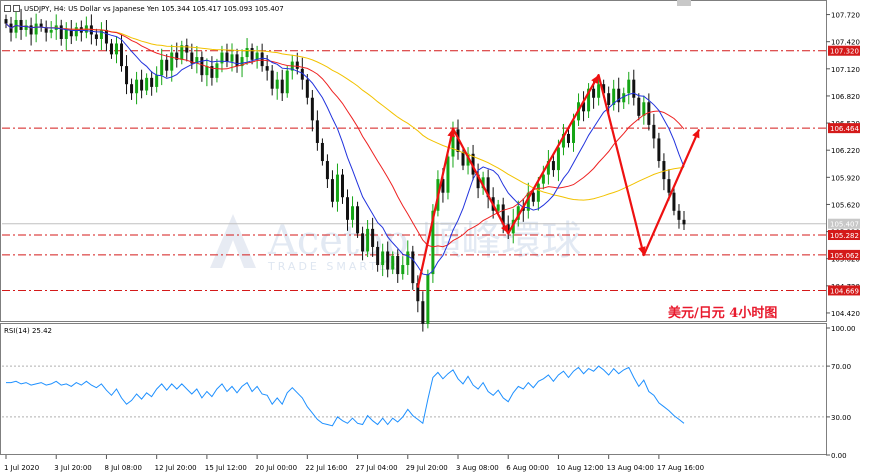 The height and width of the screenshot is (476, 870). Describe the element at coordinates (123, 468) in the screenshot. I see `time-tick-label: 8 Jul 08:00` at that location.